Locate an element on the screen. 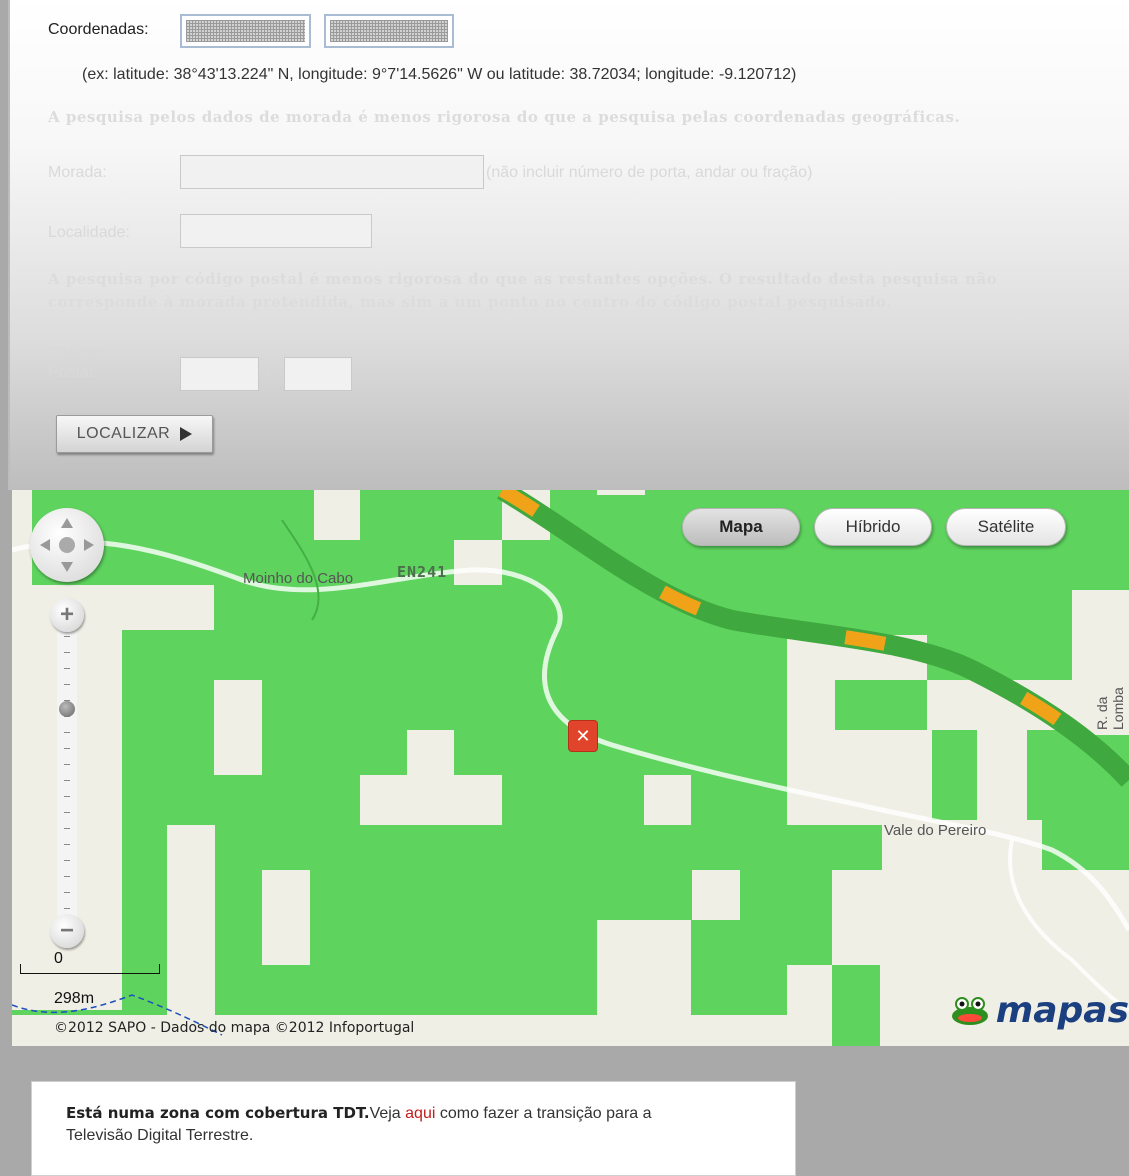 Image resolution: width=1129 pixels, height=1176 pixels. brand-text: mapas is located at coordinates (1062, 1010).